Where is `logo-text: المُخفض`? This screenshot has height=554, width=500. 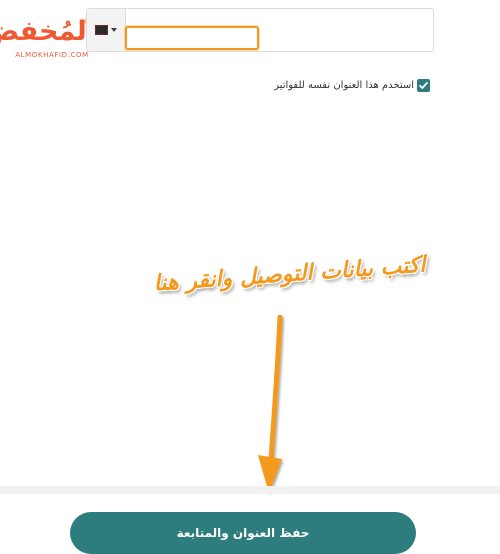
logo-text: المُخفض is located at coordinates (48, 31).